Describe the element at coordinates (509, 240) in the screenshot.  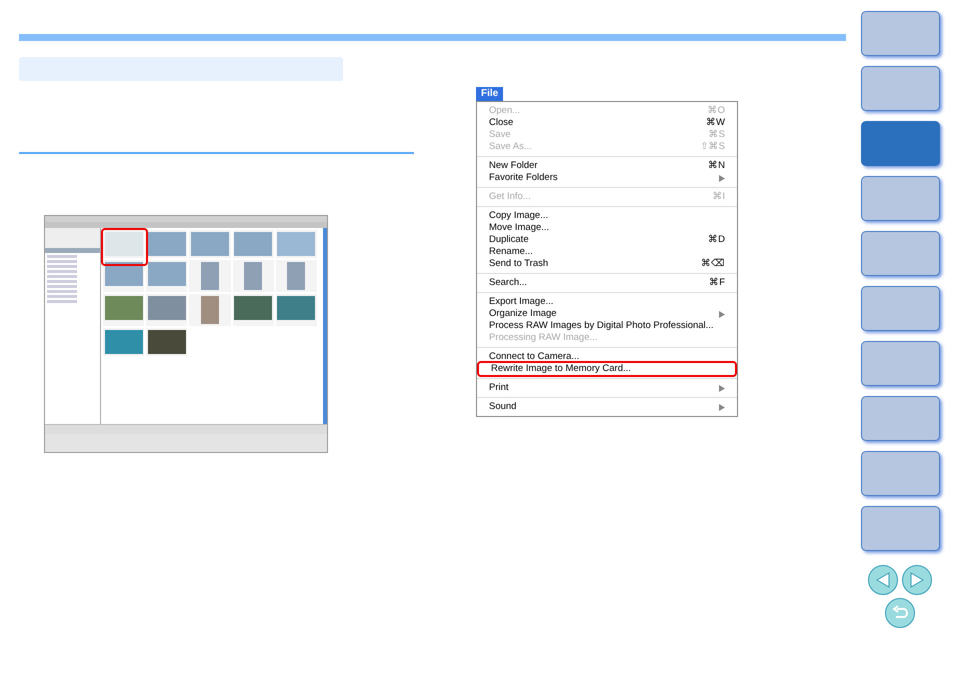
I see `menu-item-label: Duplicate` at that location.